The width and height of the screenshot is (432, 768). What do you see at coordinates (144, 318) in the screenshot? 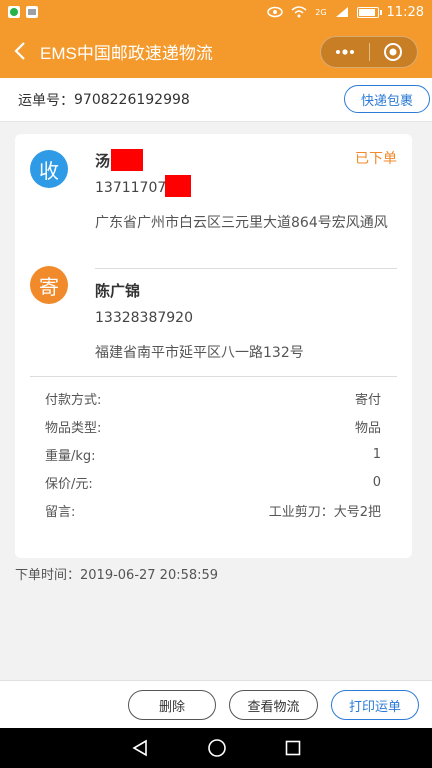
I see `sender-phone: 13328387920` at bounding box center [144, 318].